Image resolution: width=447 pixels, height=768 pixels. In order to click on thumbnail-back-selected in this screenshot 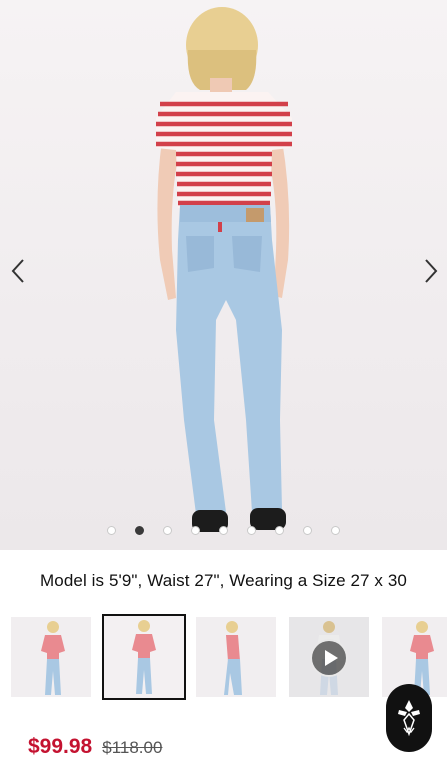, I will do `click(144, 657)`.